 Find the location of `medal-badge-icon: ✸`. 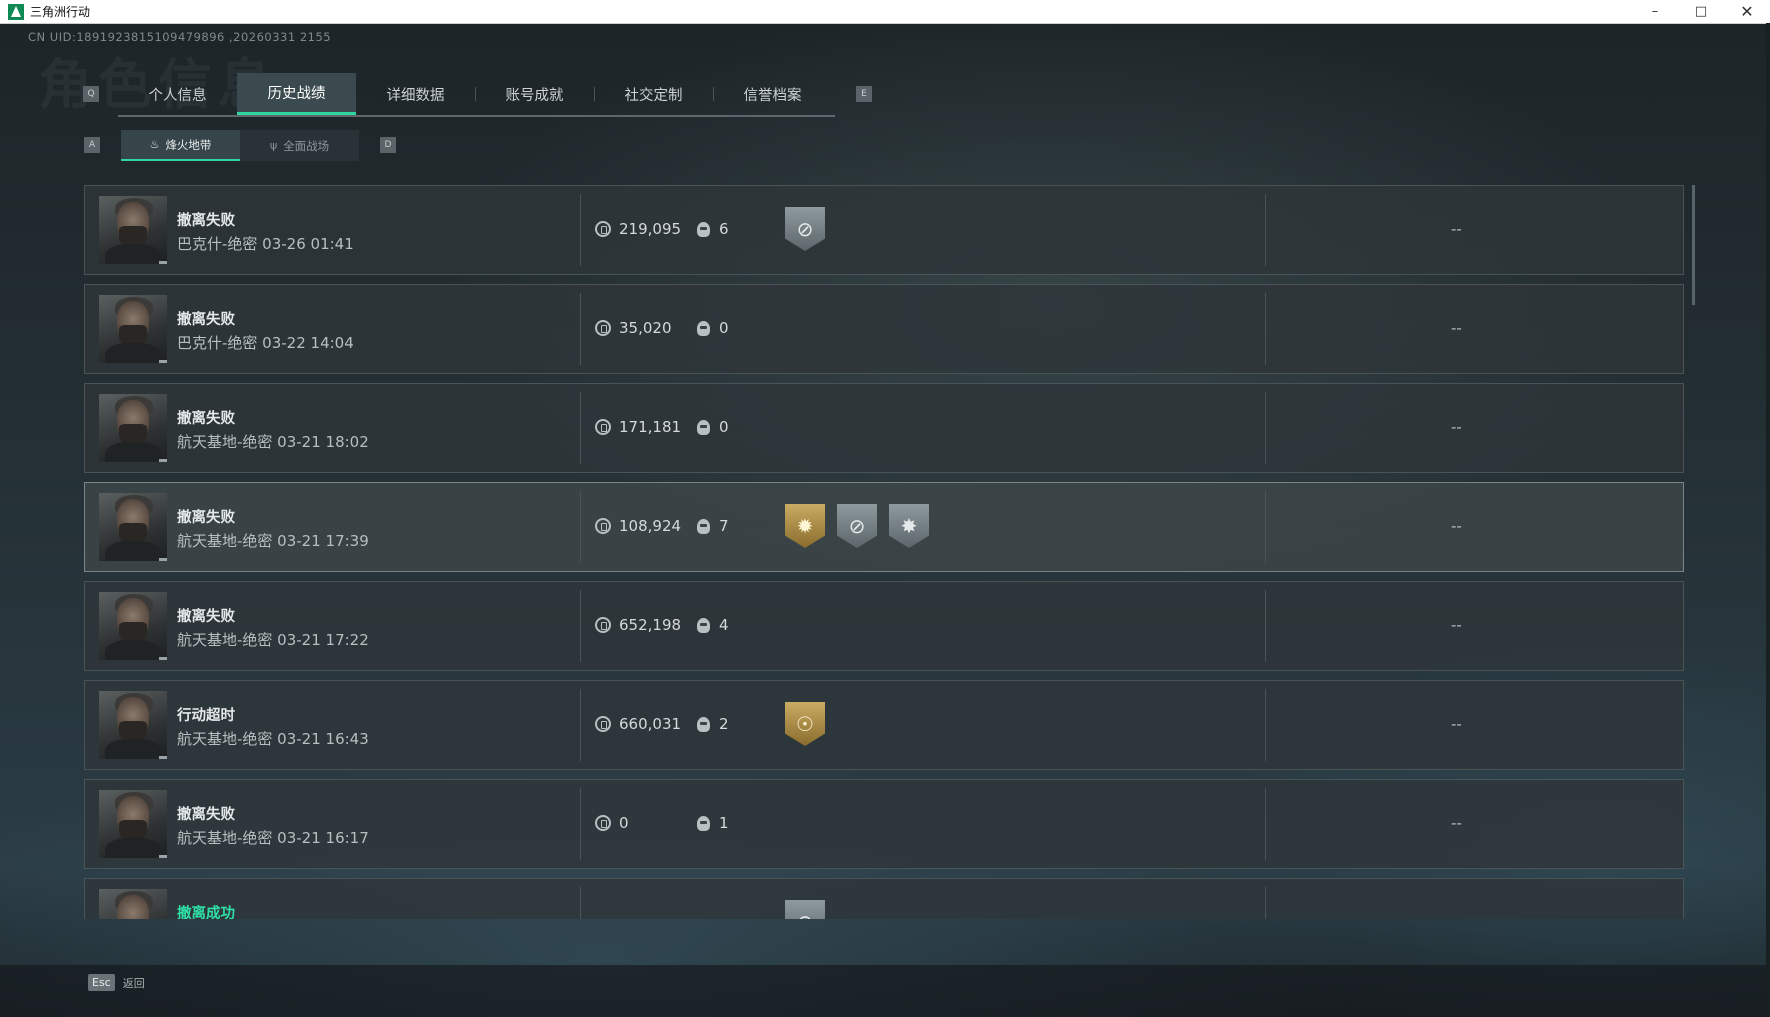

medal-badge-icon: ✸ is located at coordinates (909, 526).